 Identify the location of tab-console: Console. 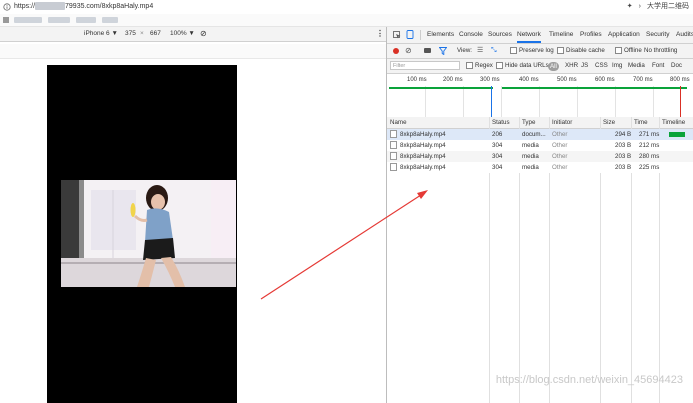
(471, 35).